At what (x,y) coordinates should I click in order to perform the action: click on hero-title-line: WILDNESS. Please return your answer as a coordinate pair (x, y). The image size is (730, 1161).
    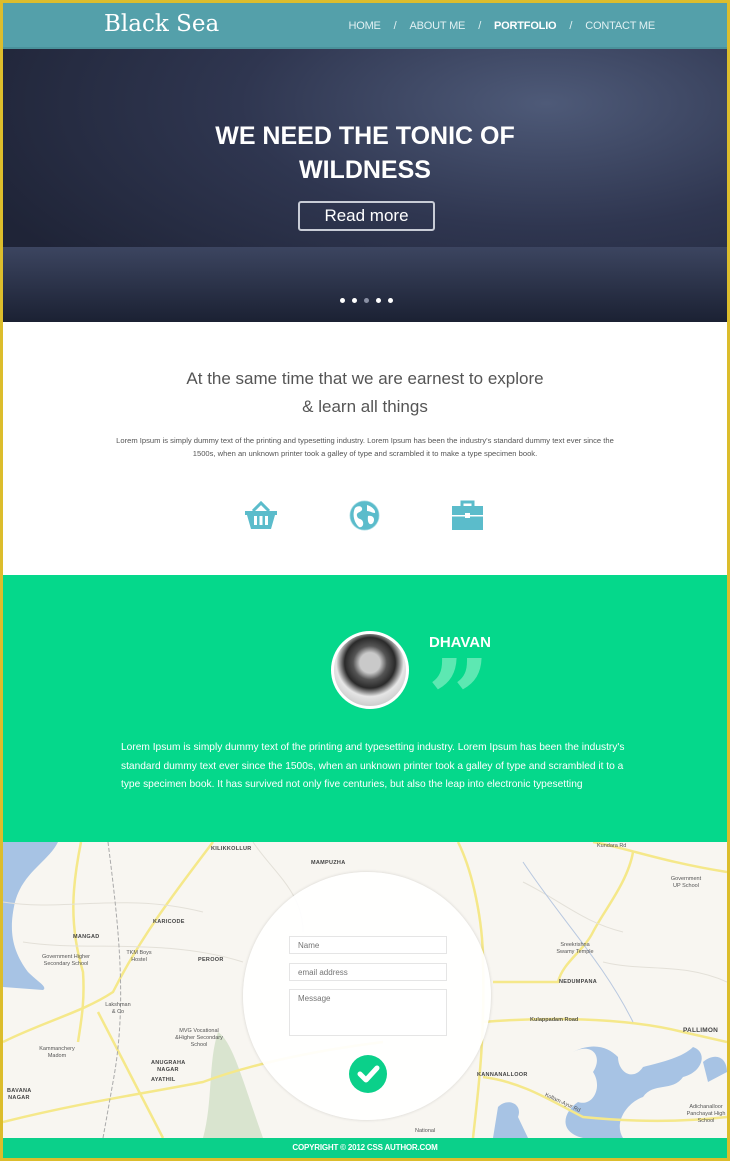
    Looking at the image, I should click on (365, 170).